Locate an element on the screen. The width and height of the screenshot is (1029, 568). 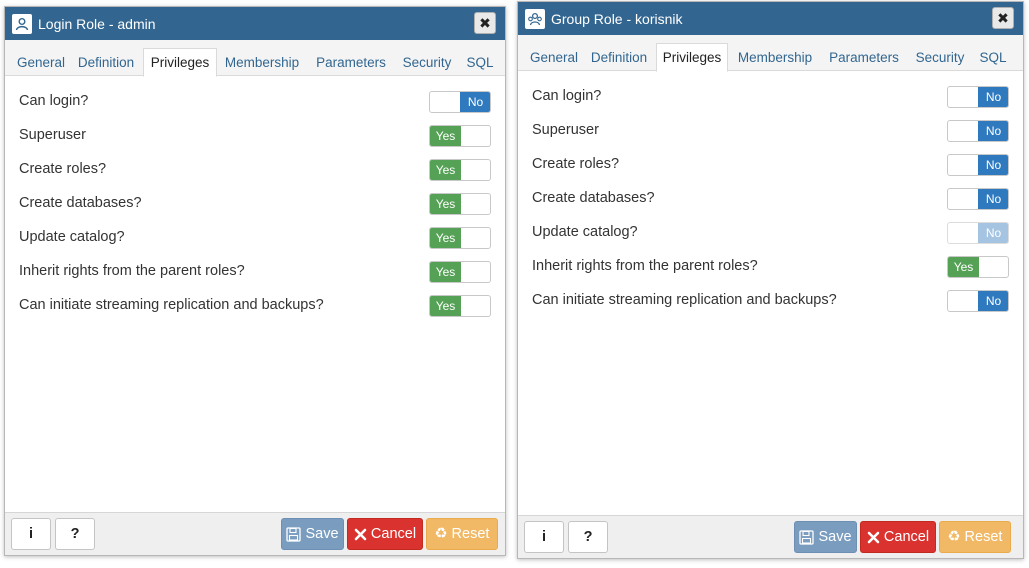
privilege-row: Superuser Yes is located at coordinates (255, 137).